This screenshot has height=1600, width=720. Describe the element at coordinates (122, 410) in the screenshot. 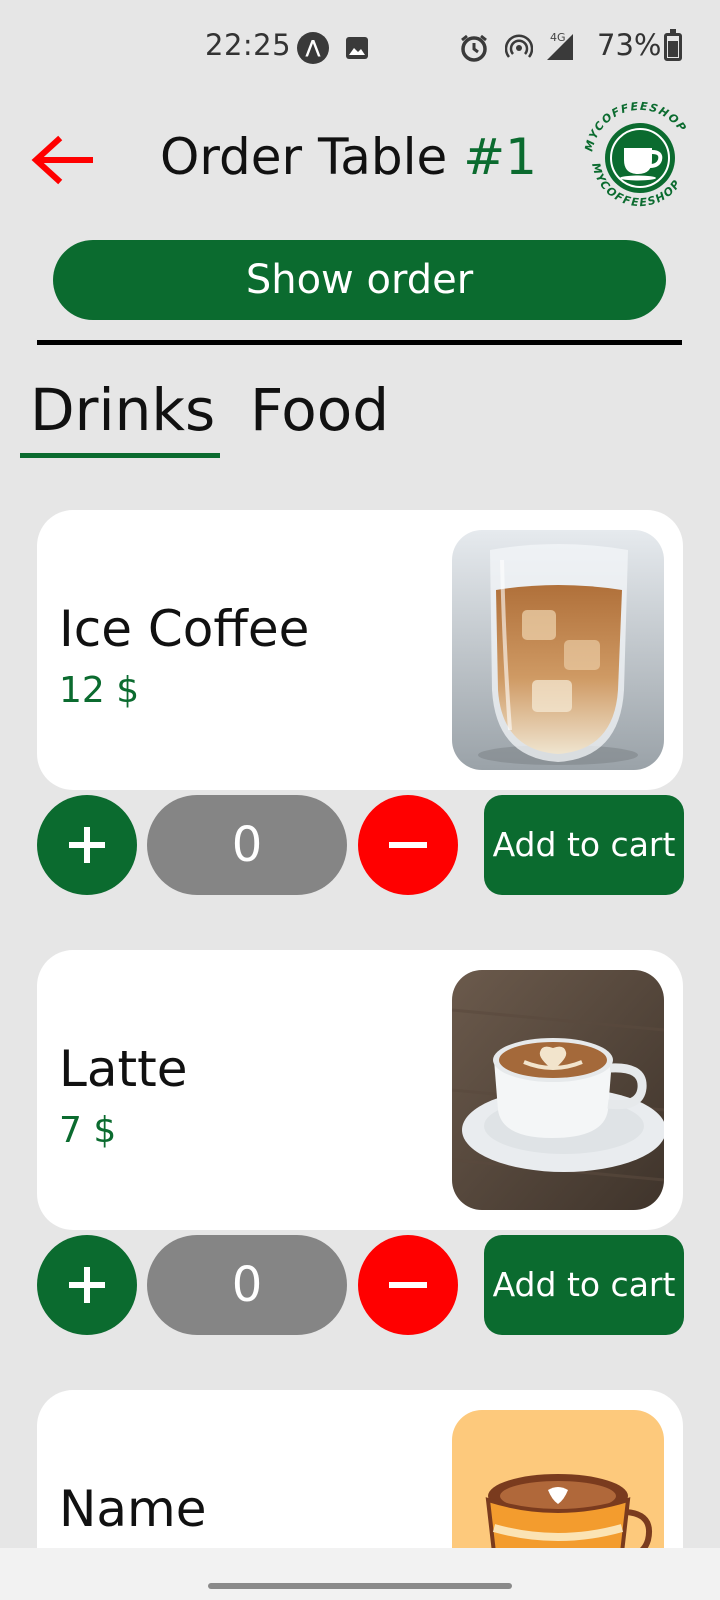

I see `tab-drinks: Drinks` at that location.